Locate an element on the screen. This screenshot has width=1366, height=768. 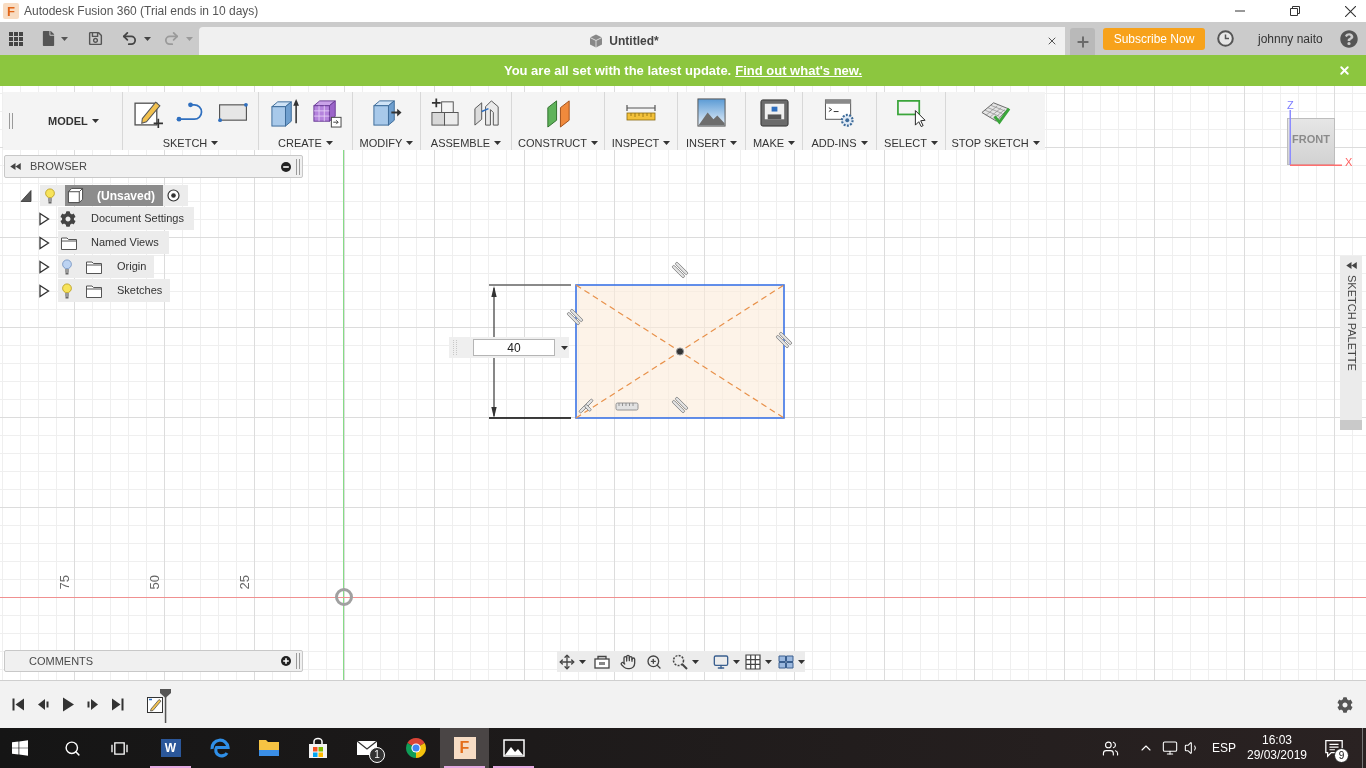
toolbar-menu-button: STOP SKETCH is located at coordinates (995, 143).